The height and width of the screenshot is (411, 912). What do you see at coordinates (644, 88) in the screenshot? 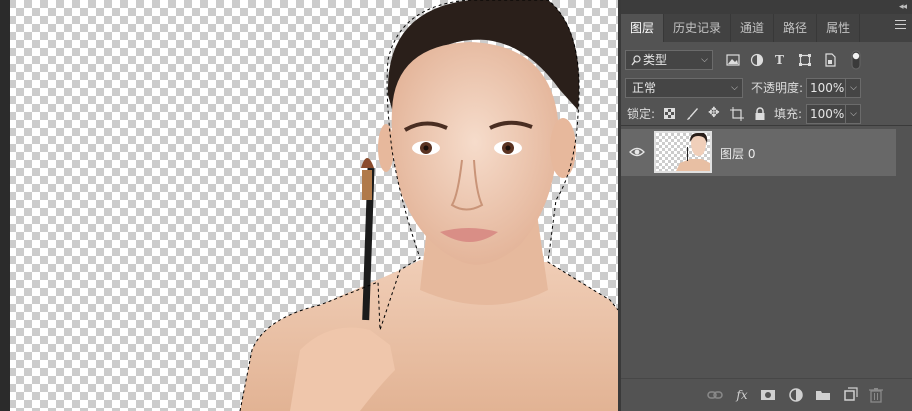
I see `blend-mode-value: 正常` at bounding box center [644, 88].